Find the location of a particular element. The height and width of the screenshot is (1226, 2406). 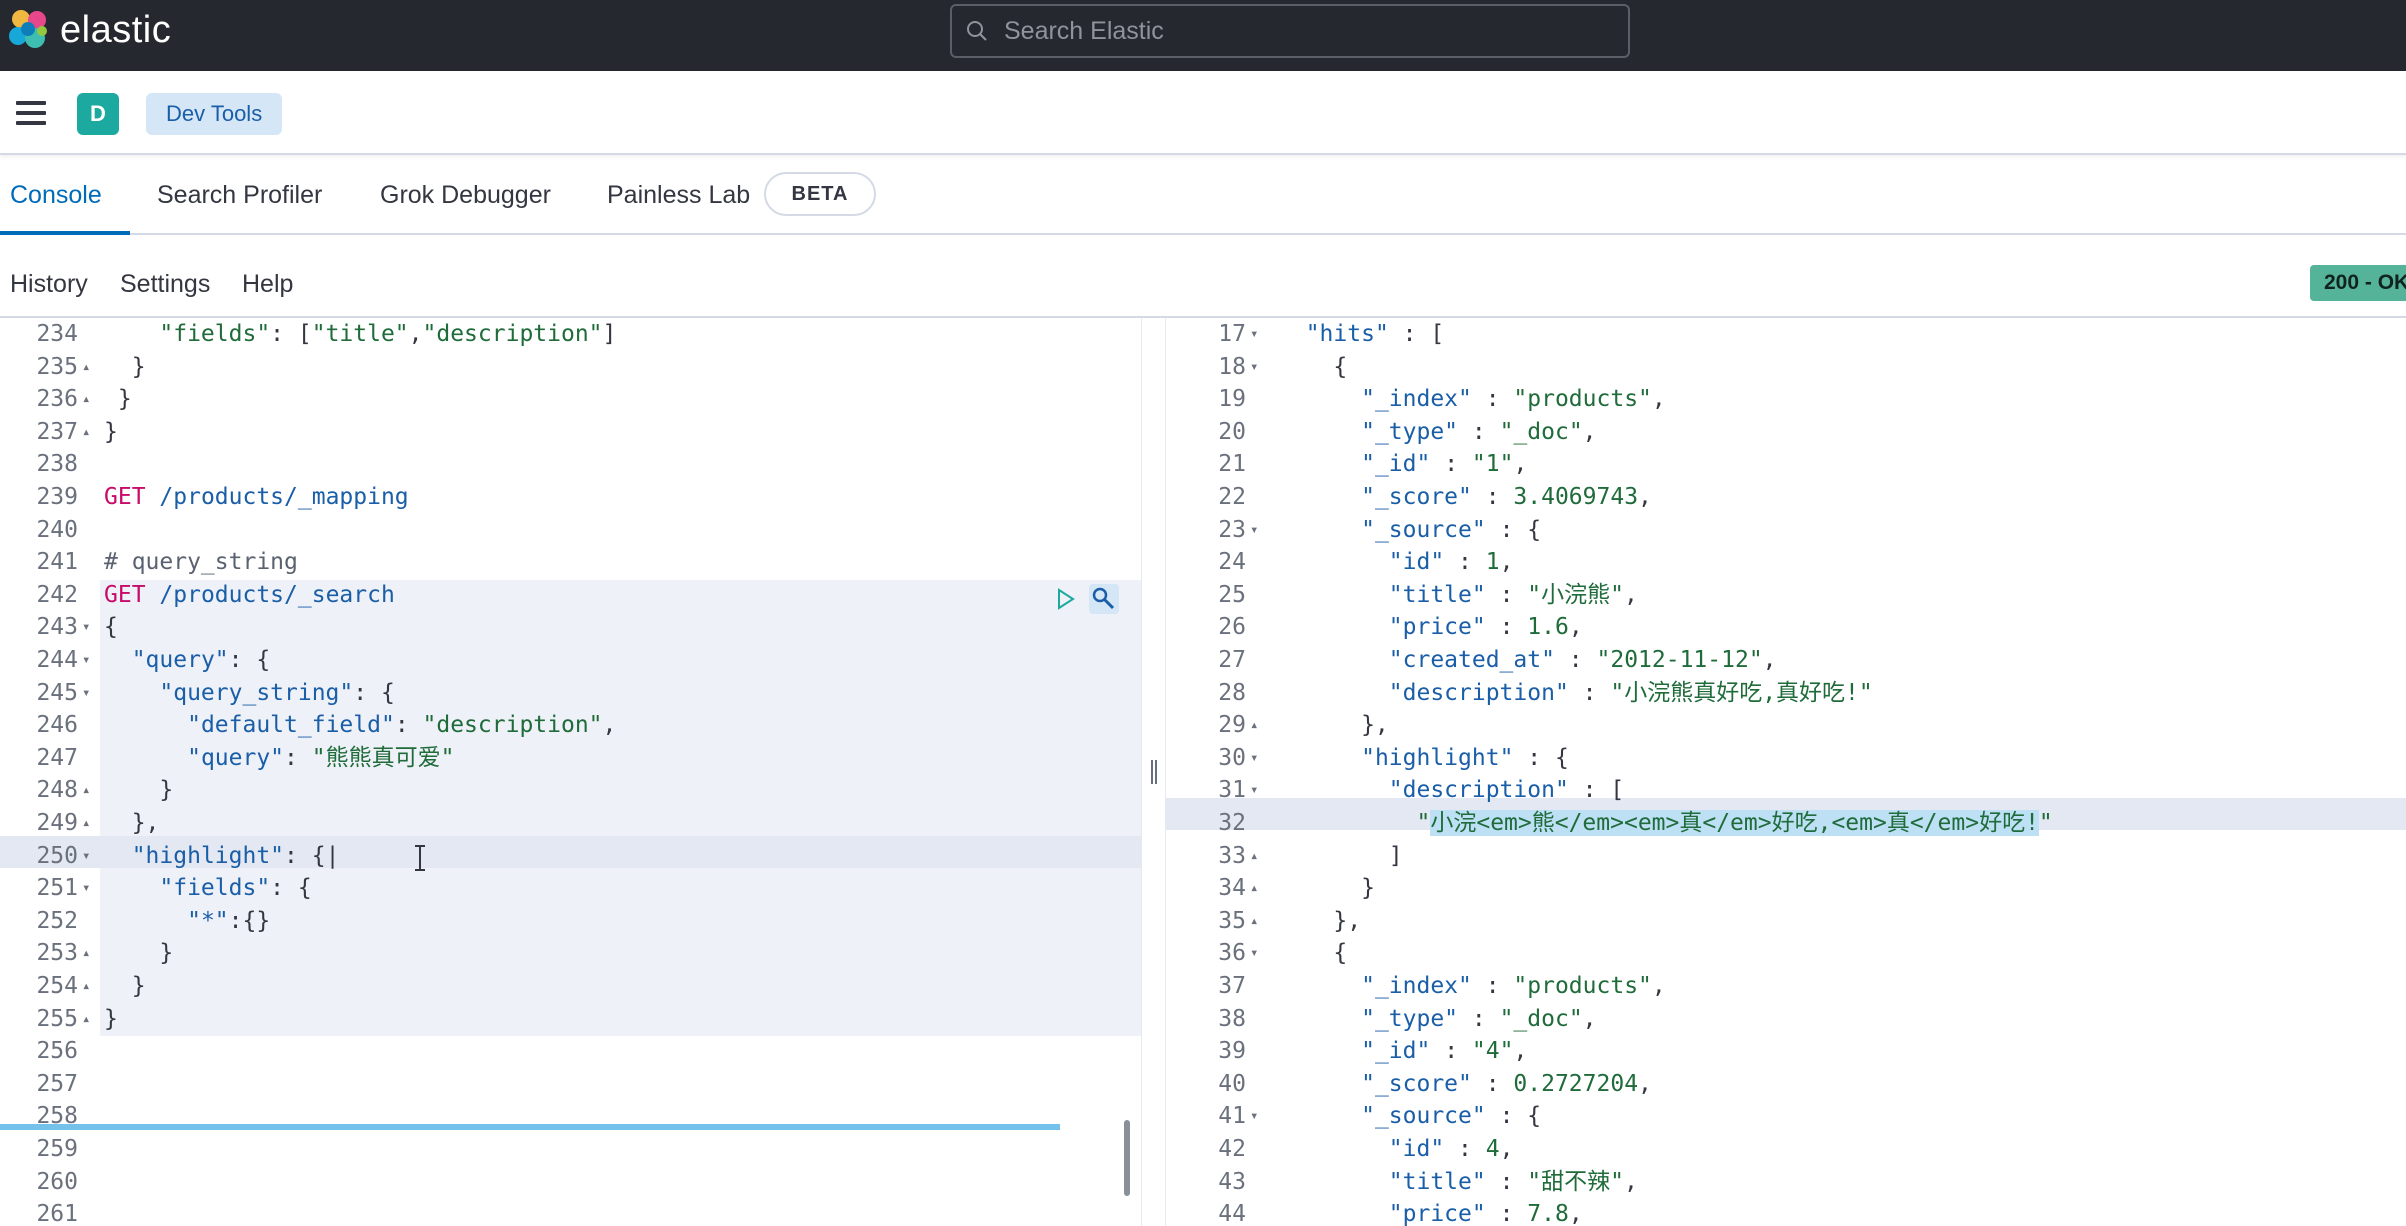

code-line: 33 ▴ ] is located at coordinates (1786, 856).